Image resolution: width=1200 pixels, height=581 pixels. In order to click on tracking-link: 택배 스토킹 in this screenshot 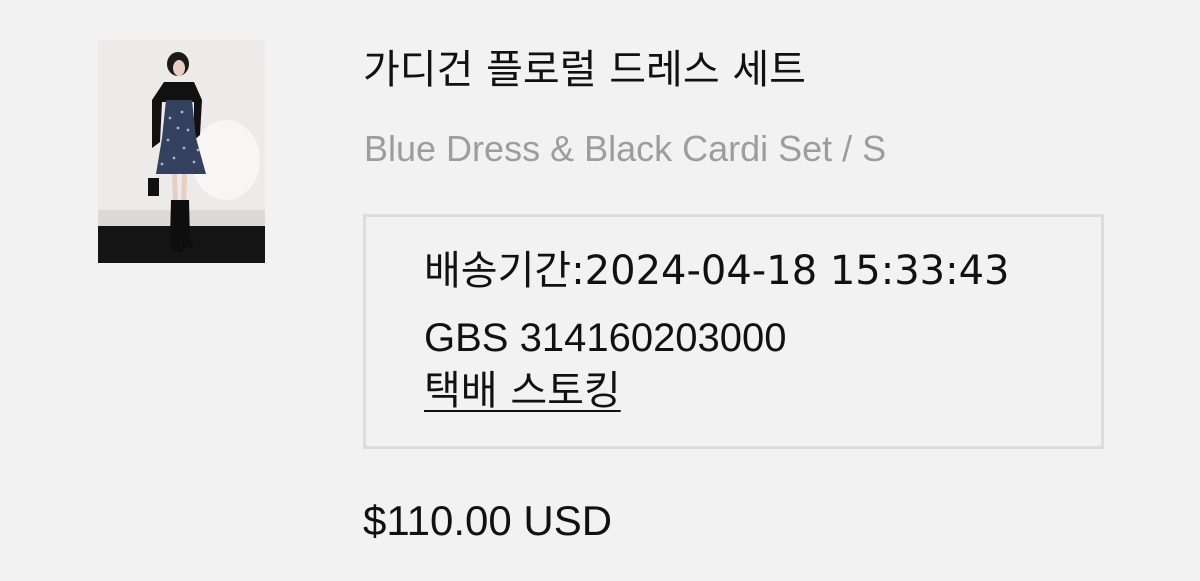, I will do `click(522, 391)`.